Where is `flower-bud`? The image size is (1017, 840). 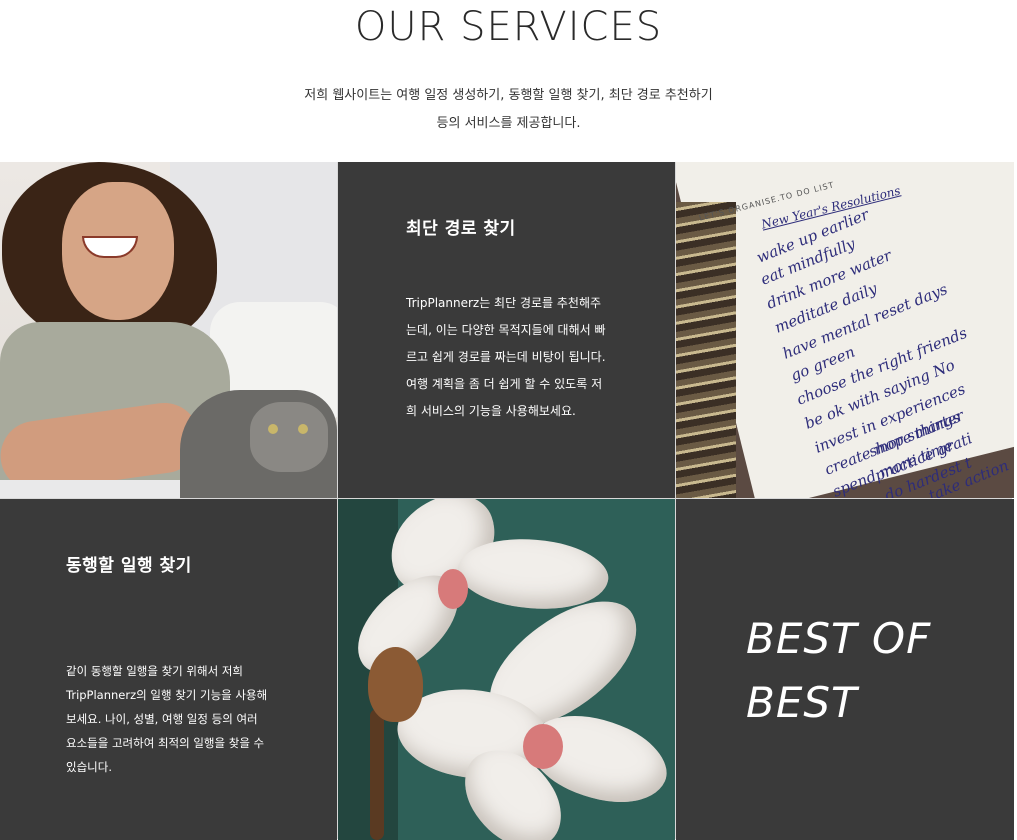
flower-bud is located at coordinates (395, 684).